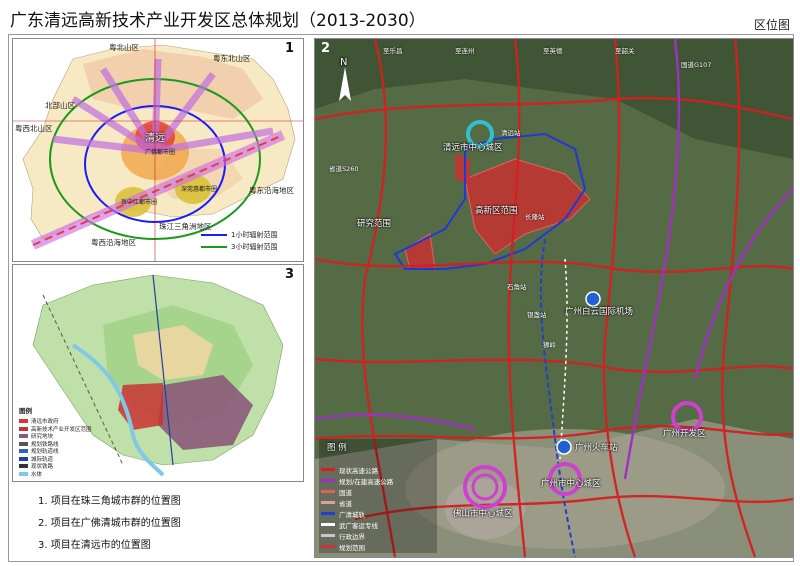 Image resolution: width=800 pixels, height=566 pixels. What do you see at coordinates (60, 105) in the screenshot?
I see `label-northwest-mountain: 北部山区` at bounding box center [60, 105].